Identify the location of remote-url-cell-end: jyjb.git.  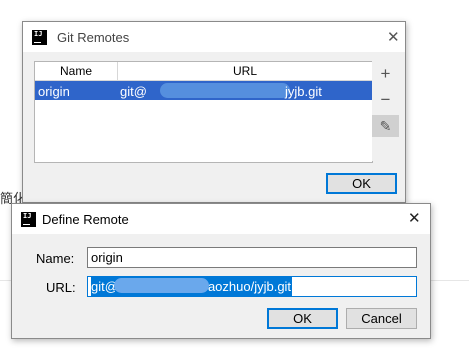
(303, 91).